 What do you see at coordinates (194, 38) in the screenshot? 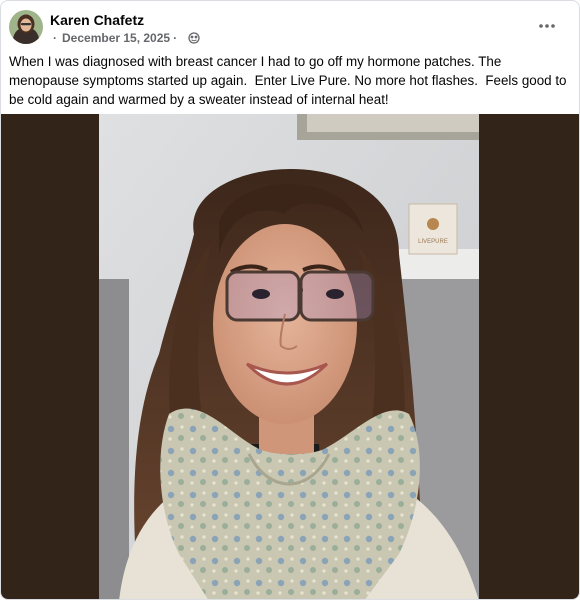
I see `globe-icon` at bounding box center [194, 38].